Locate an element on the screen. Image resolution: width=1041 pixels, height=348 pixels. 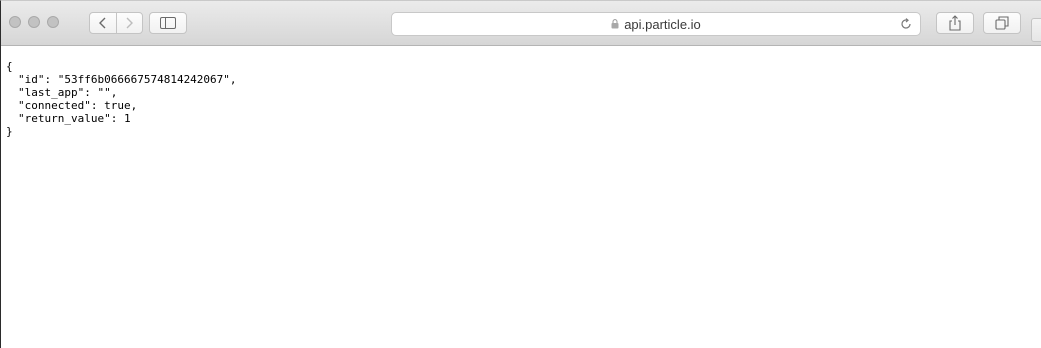
json-line-return-value: "return_value": 1 is located at coordinates (74, 118).